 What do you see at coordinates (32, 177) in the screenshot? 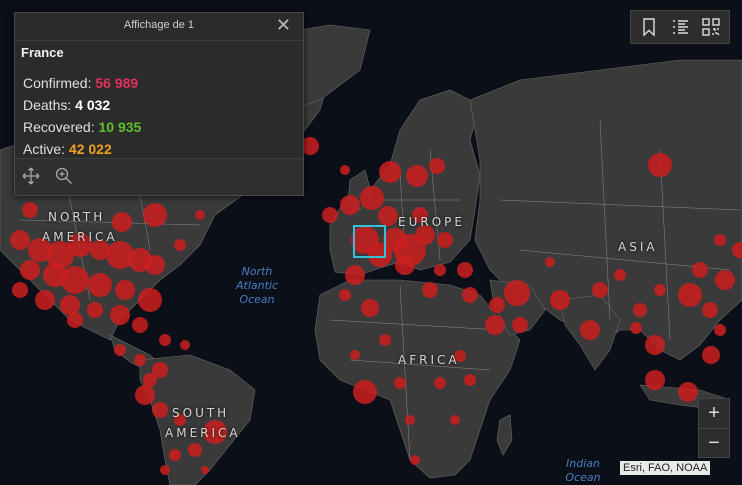
I see `move-icon` at bounding box center [32, 177].